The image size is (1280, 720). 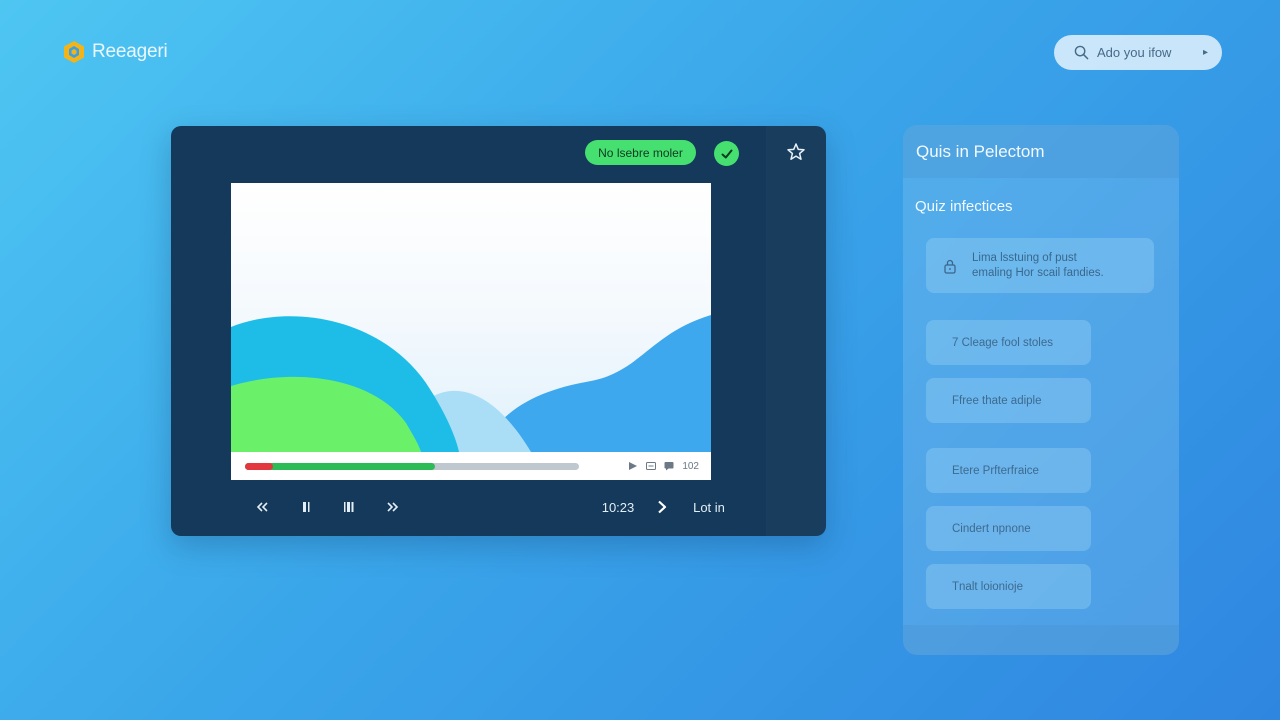 I want to click on frame-step-button, so click(x=349, y=507).